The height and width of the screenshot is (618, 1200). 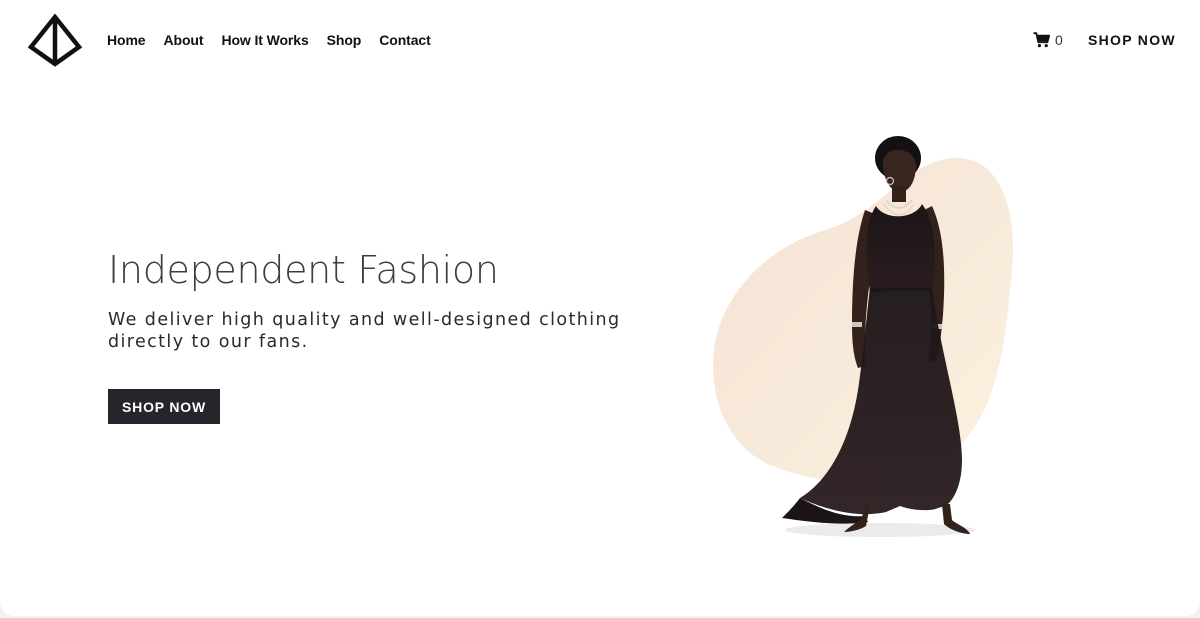 What do you see at coordinates (405, 40) in the screenshot?
I see `nav-contact: Contact` at bounding box center [405, 40].